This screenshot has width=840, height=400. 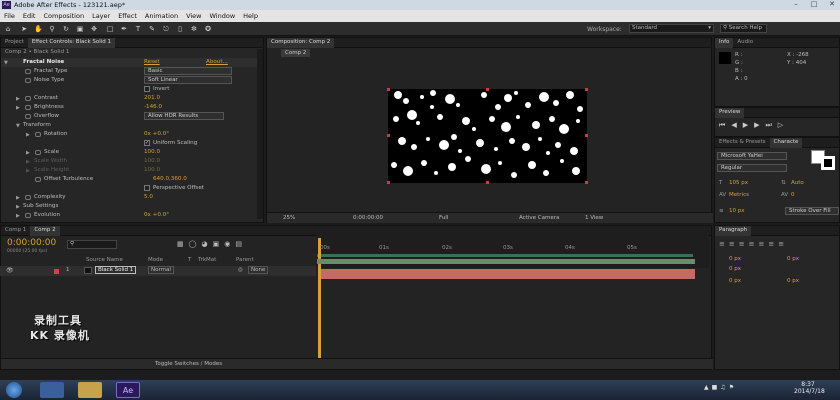 I want to click on view-layout-dropdown: 1 View, so click(x=594, y=218).